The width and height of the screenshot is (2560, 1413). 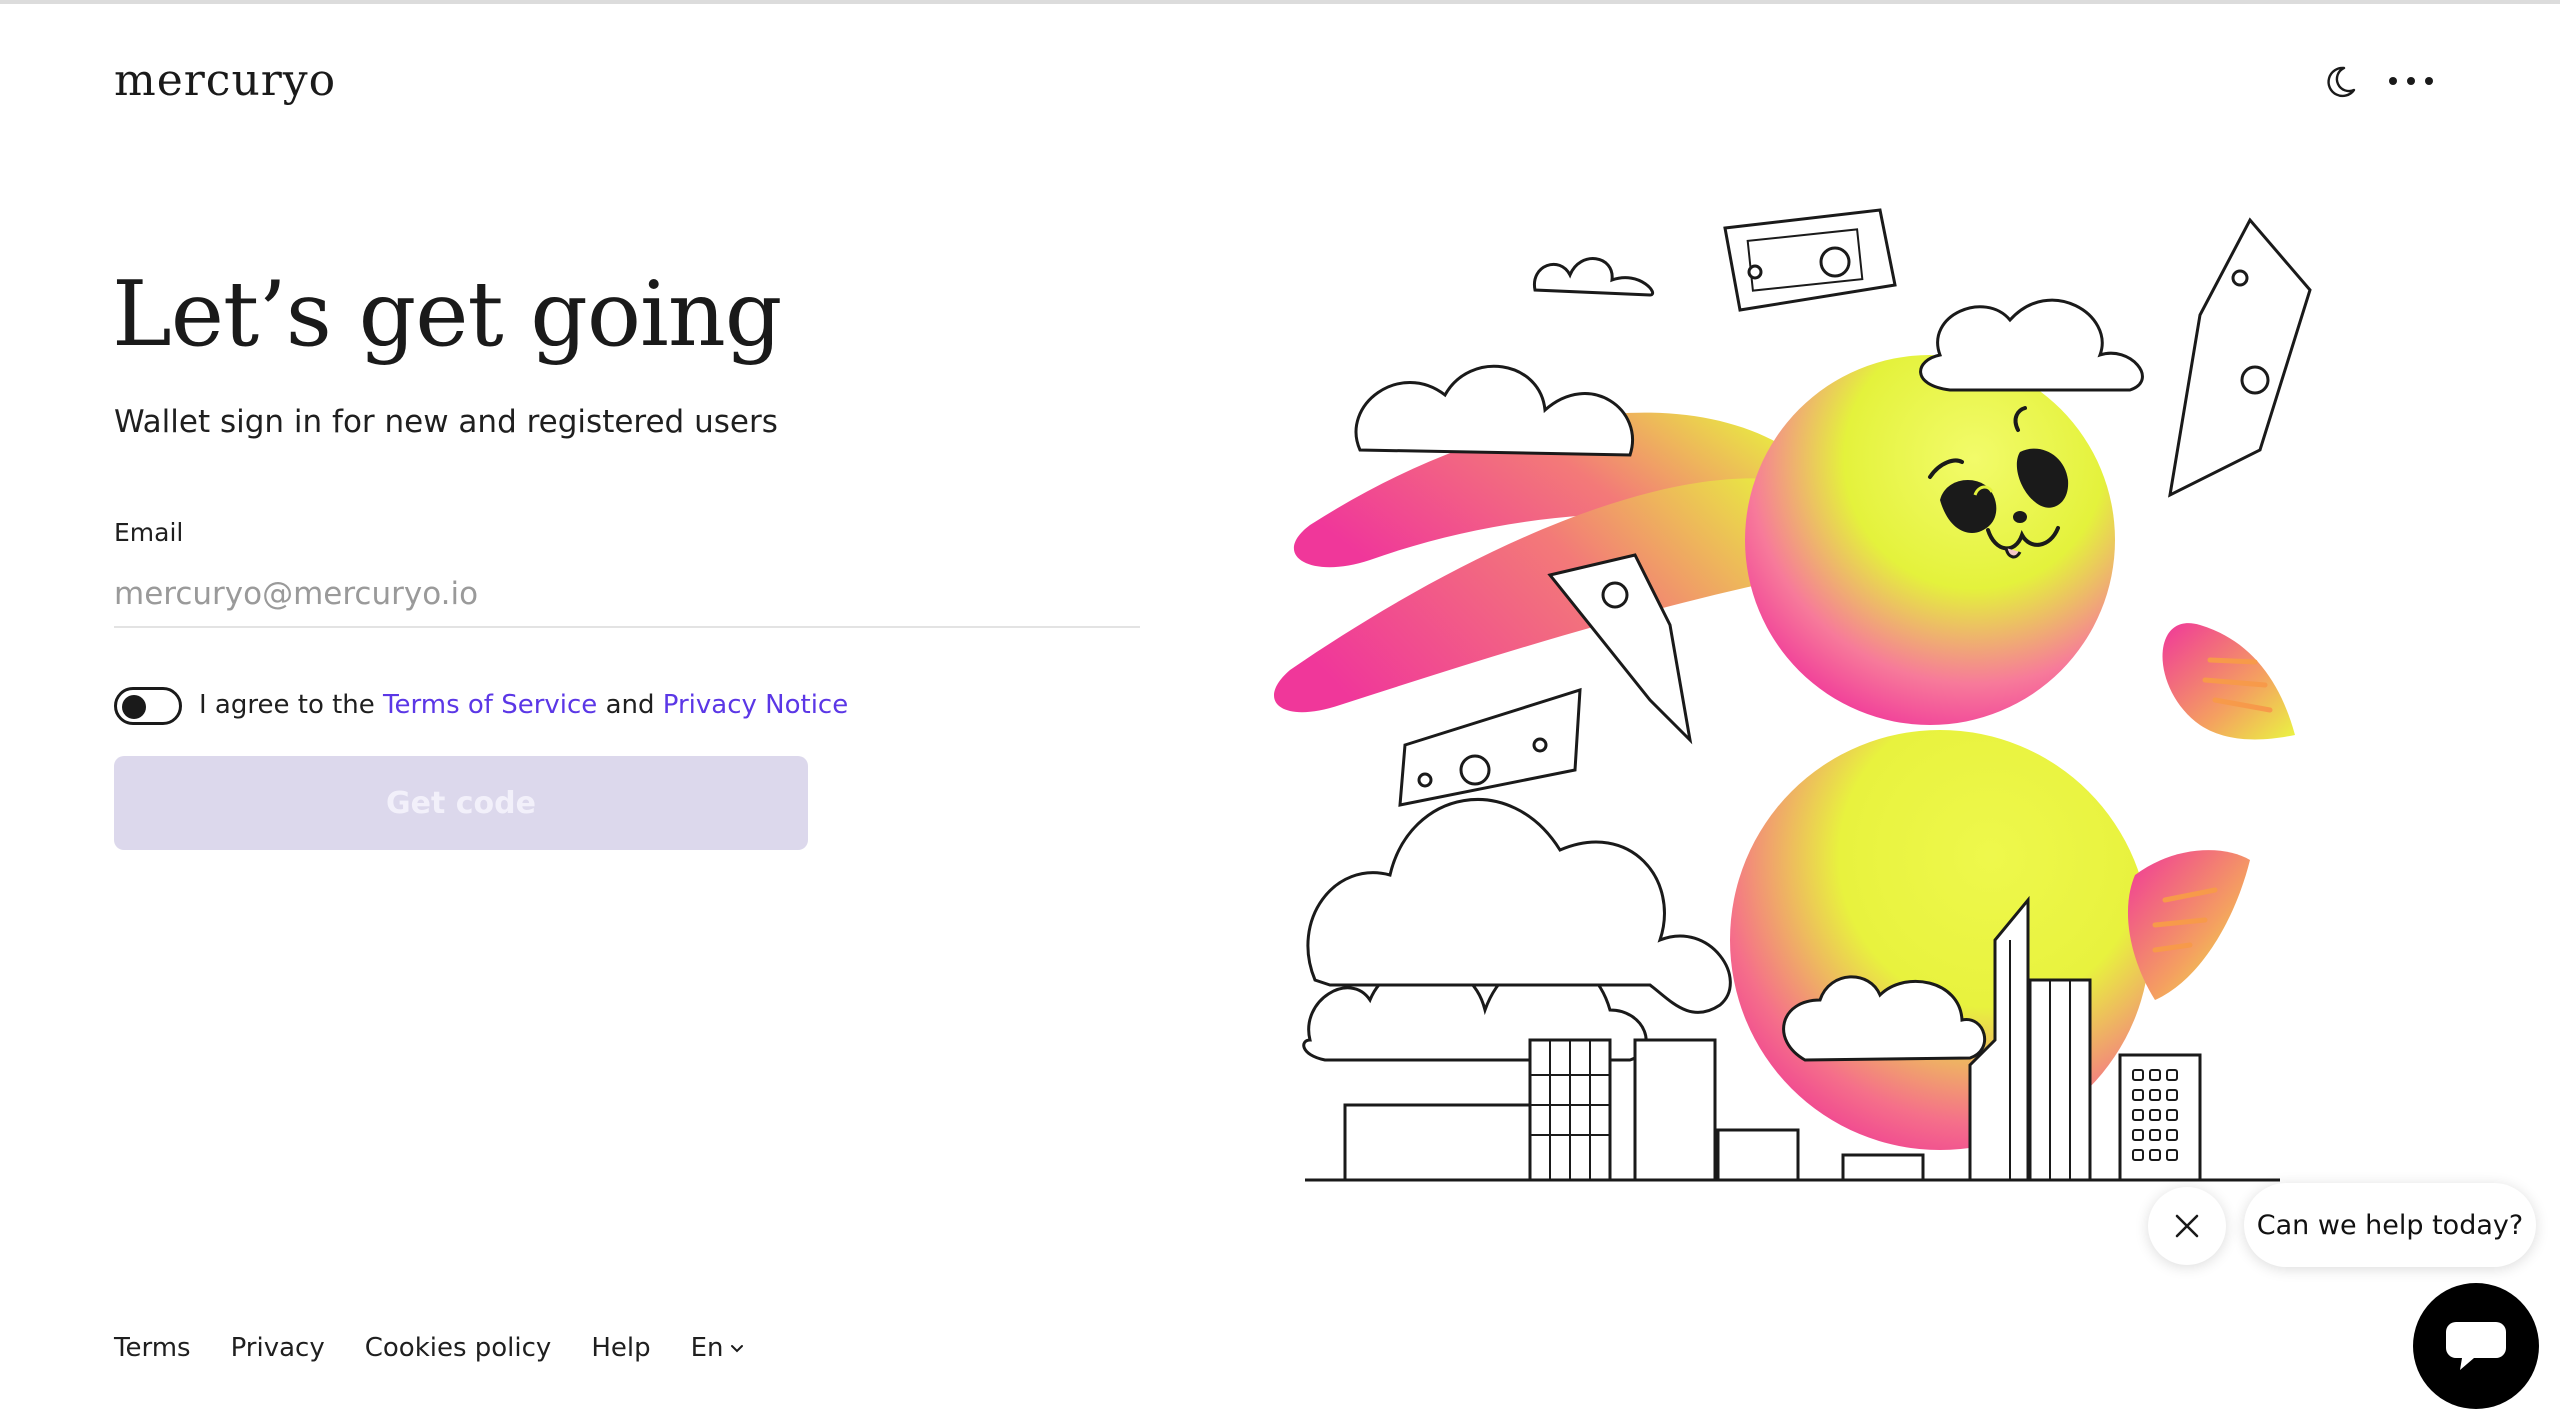 I want to click on get-code-button: Get code, so click(x=461, y=803).